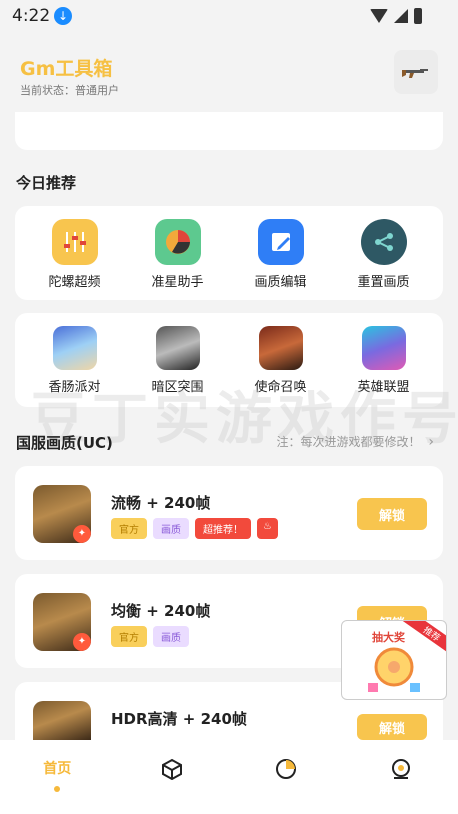  I want to click on sliders-icon, so click(74, 242).